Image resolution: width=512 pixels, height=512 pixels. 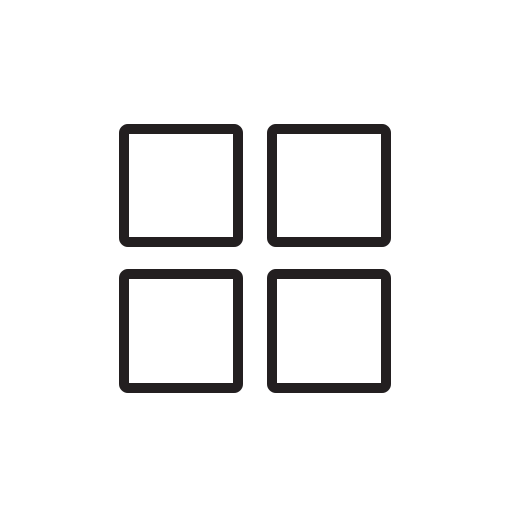 I want to click on grid-cell-top-left, so click(x=181, y=185).